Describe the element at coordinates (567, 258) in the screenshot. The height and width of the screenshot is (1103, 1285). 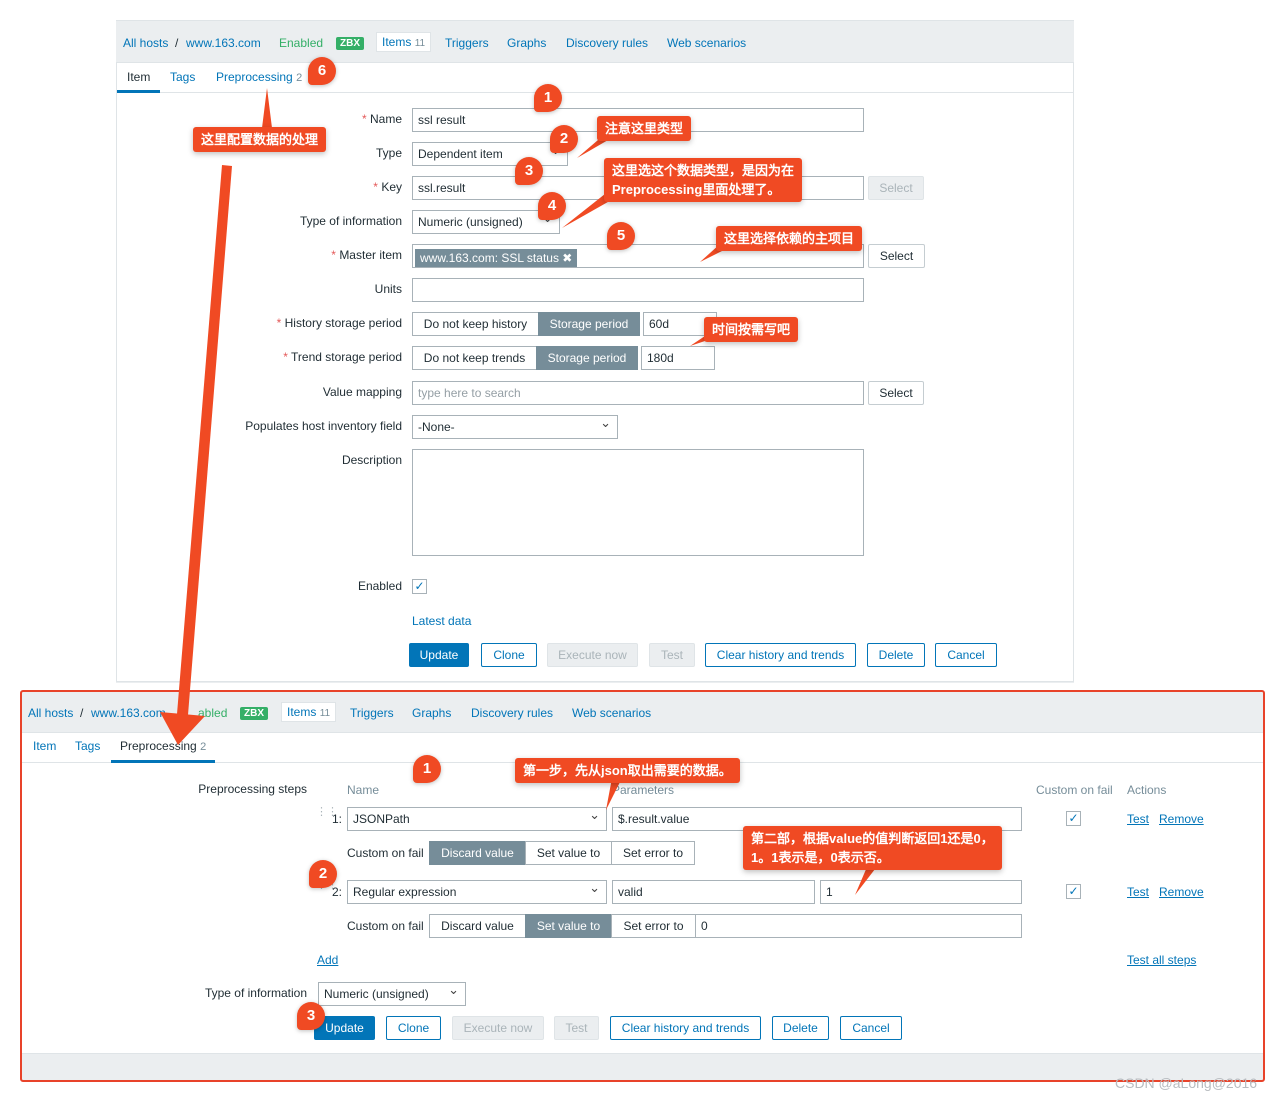
I see `remove-chip-icon: ✖` at that location.